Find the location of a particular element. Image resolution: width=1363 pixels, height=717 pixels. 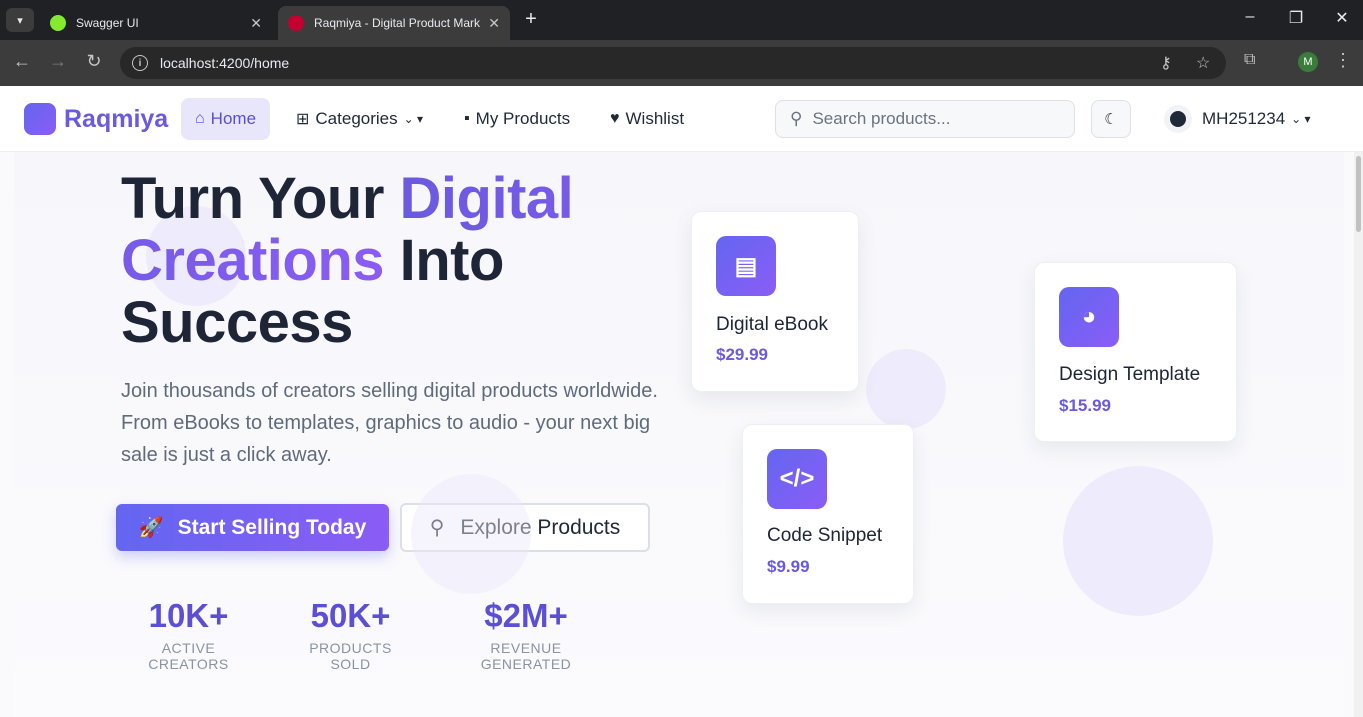

url-field: i localhost:4200/home ⚷ ☆ is located at coordinates (673, 63).